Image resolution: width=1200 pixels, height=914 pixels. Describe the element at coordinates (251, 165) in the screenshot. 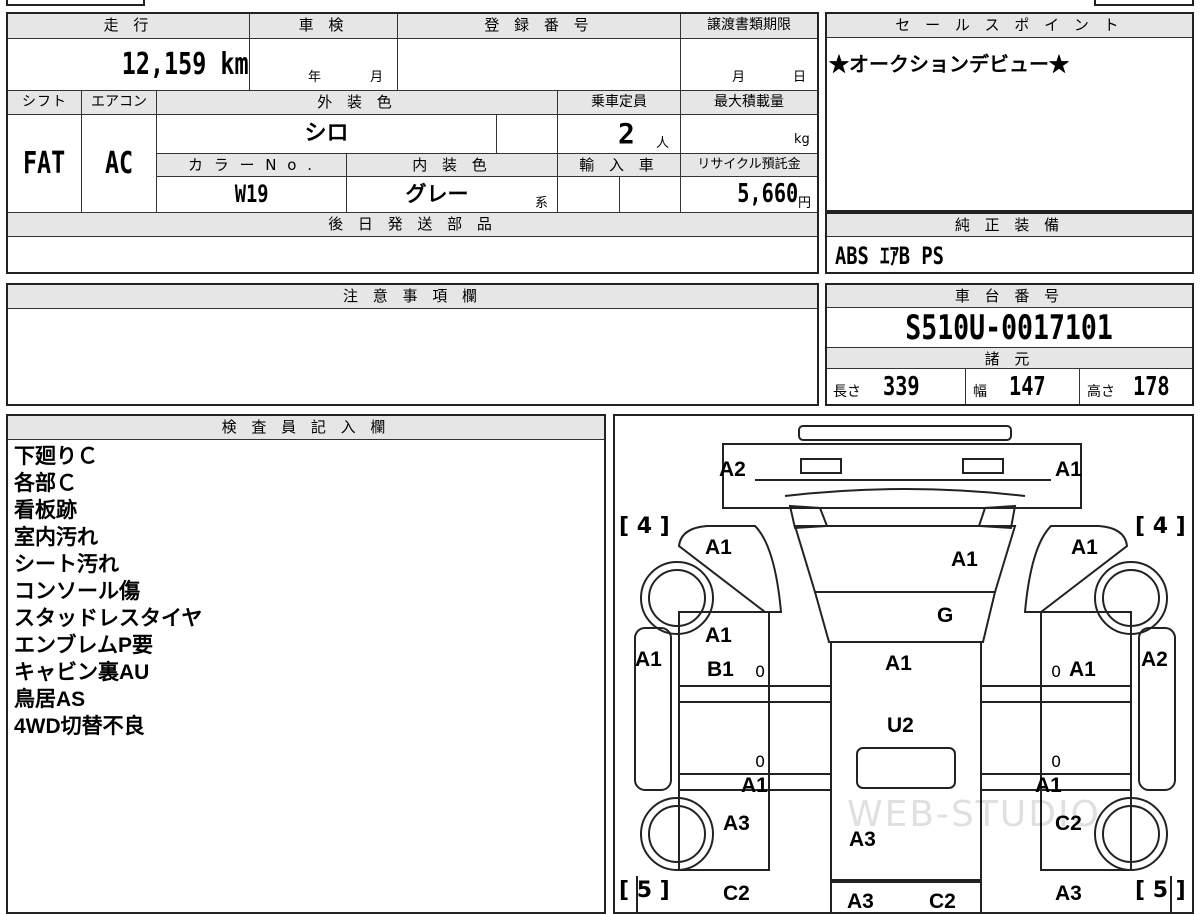

I see `color-no-header: カ ラ ー N o .` at that location.